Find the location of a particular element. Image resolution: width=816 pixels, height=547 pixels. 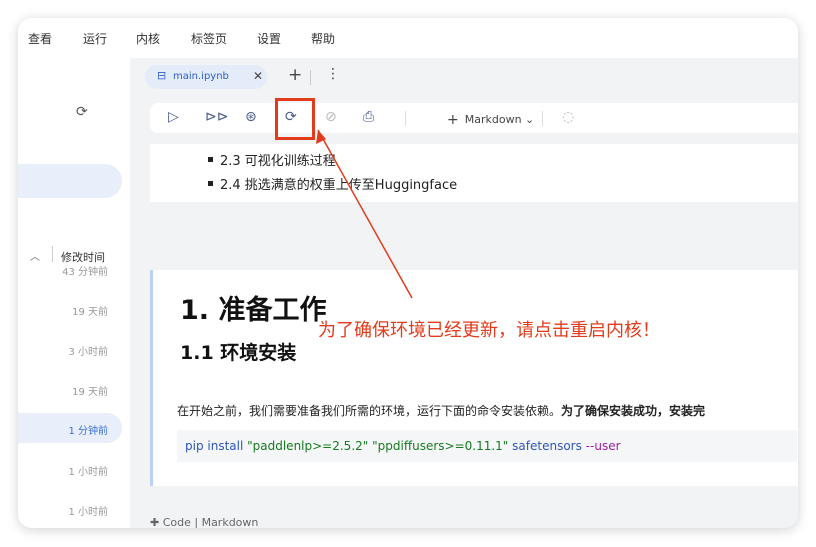

annotation-arrow is located at coordinates (364, 214).